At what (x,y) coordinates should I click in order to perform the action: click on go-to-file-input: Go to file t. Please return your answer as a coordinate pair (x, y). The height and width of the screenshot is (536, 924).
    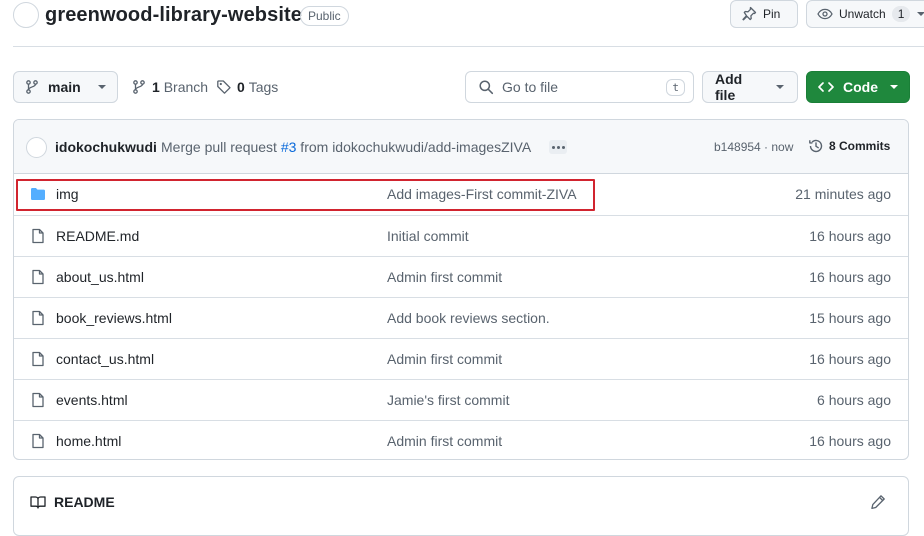
    Looking at the image, I should click on (579, 87).